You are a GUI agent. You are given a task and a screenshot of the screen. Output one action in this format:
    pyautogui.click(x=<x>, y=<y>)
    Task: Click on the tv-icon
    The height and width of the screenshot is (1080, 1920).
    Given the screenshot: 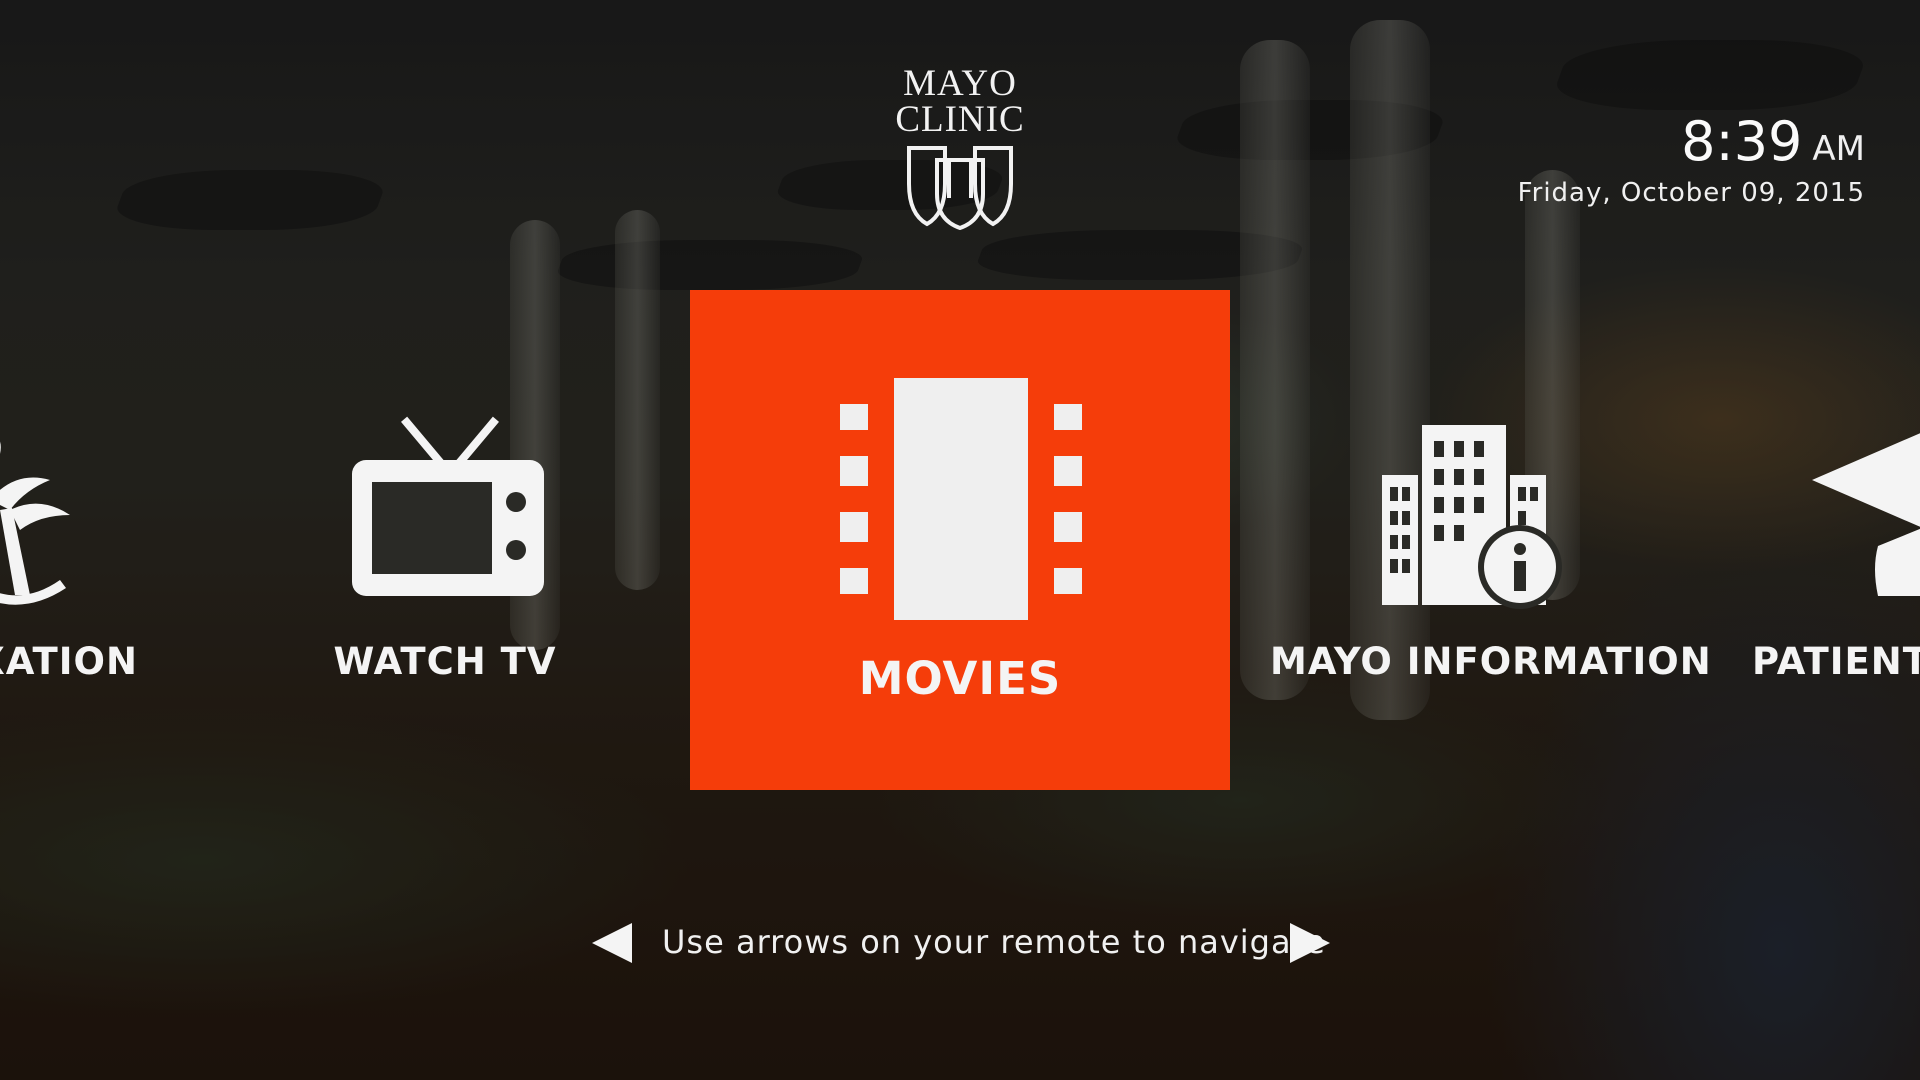 What is the action you would take?
    pyautogui.click(x=448, y=506)
    